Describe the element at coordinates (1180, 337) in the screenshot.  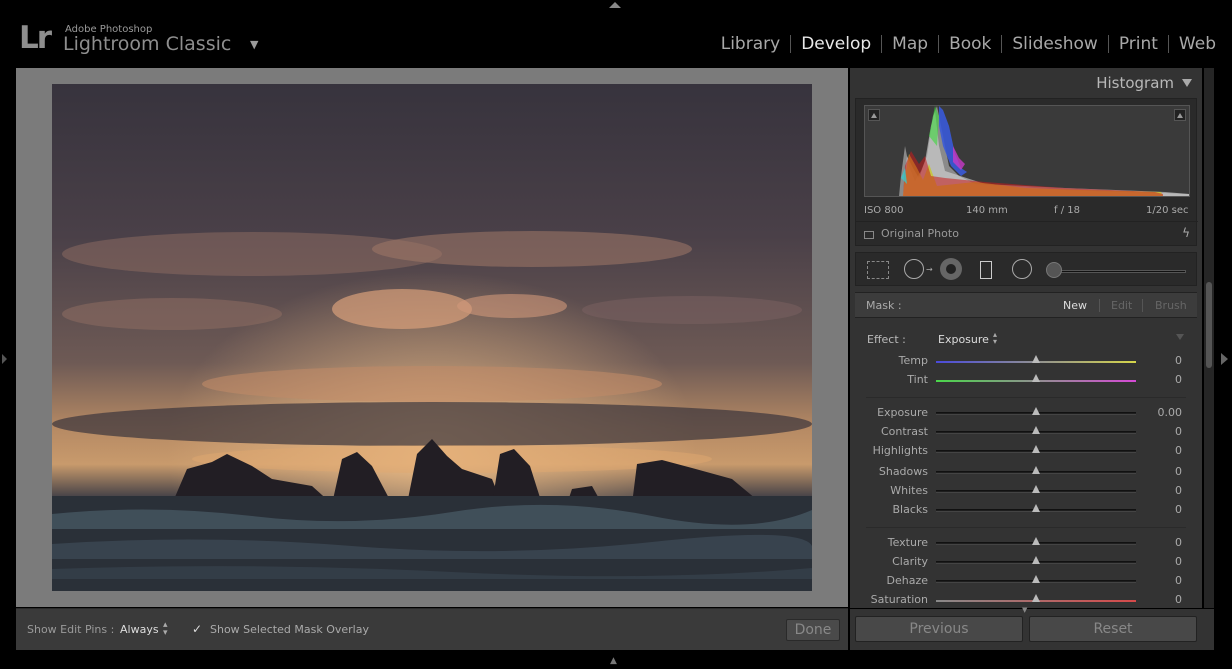
I see `effect-collapse-icon` at that location.